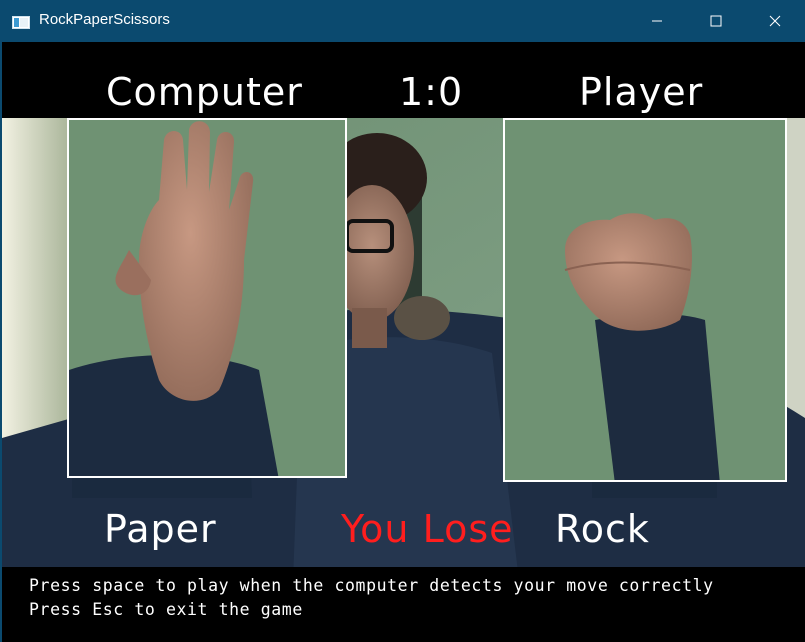  Describe the element at coordinates (160, 529) in the screenshot. I see `computer-move-label: Paper` at that location.